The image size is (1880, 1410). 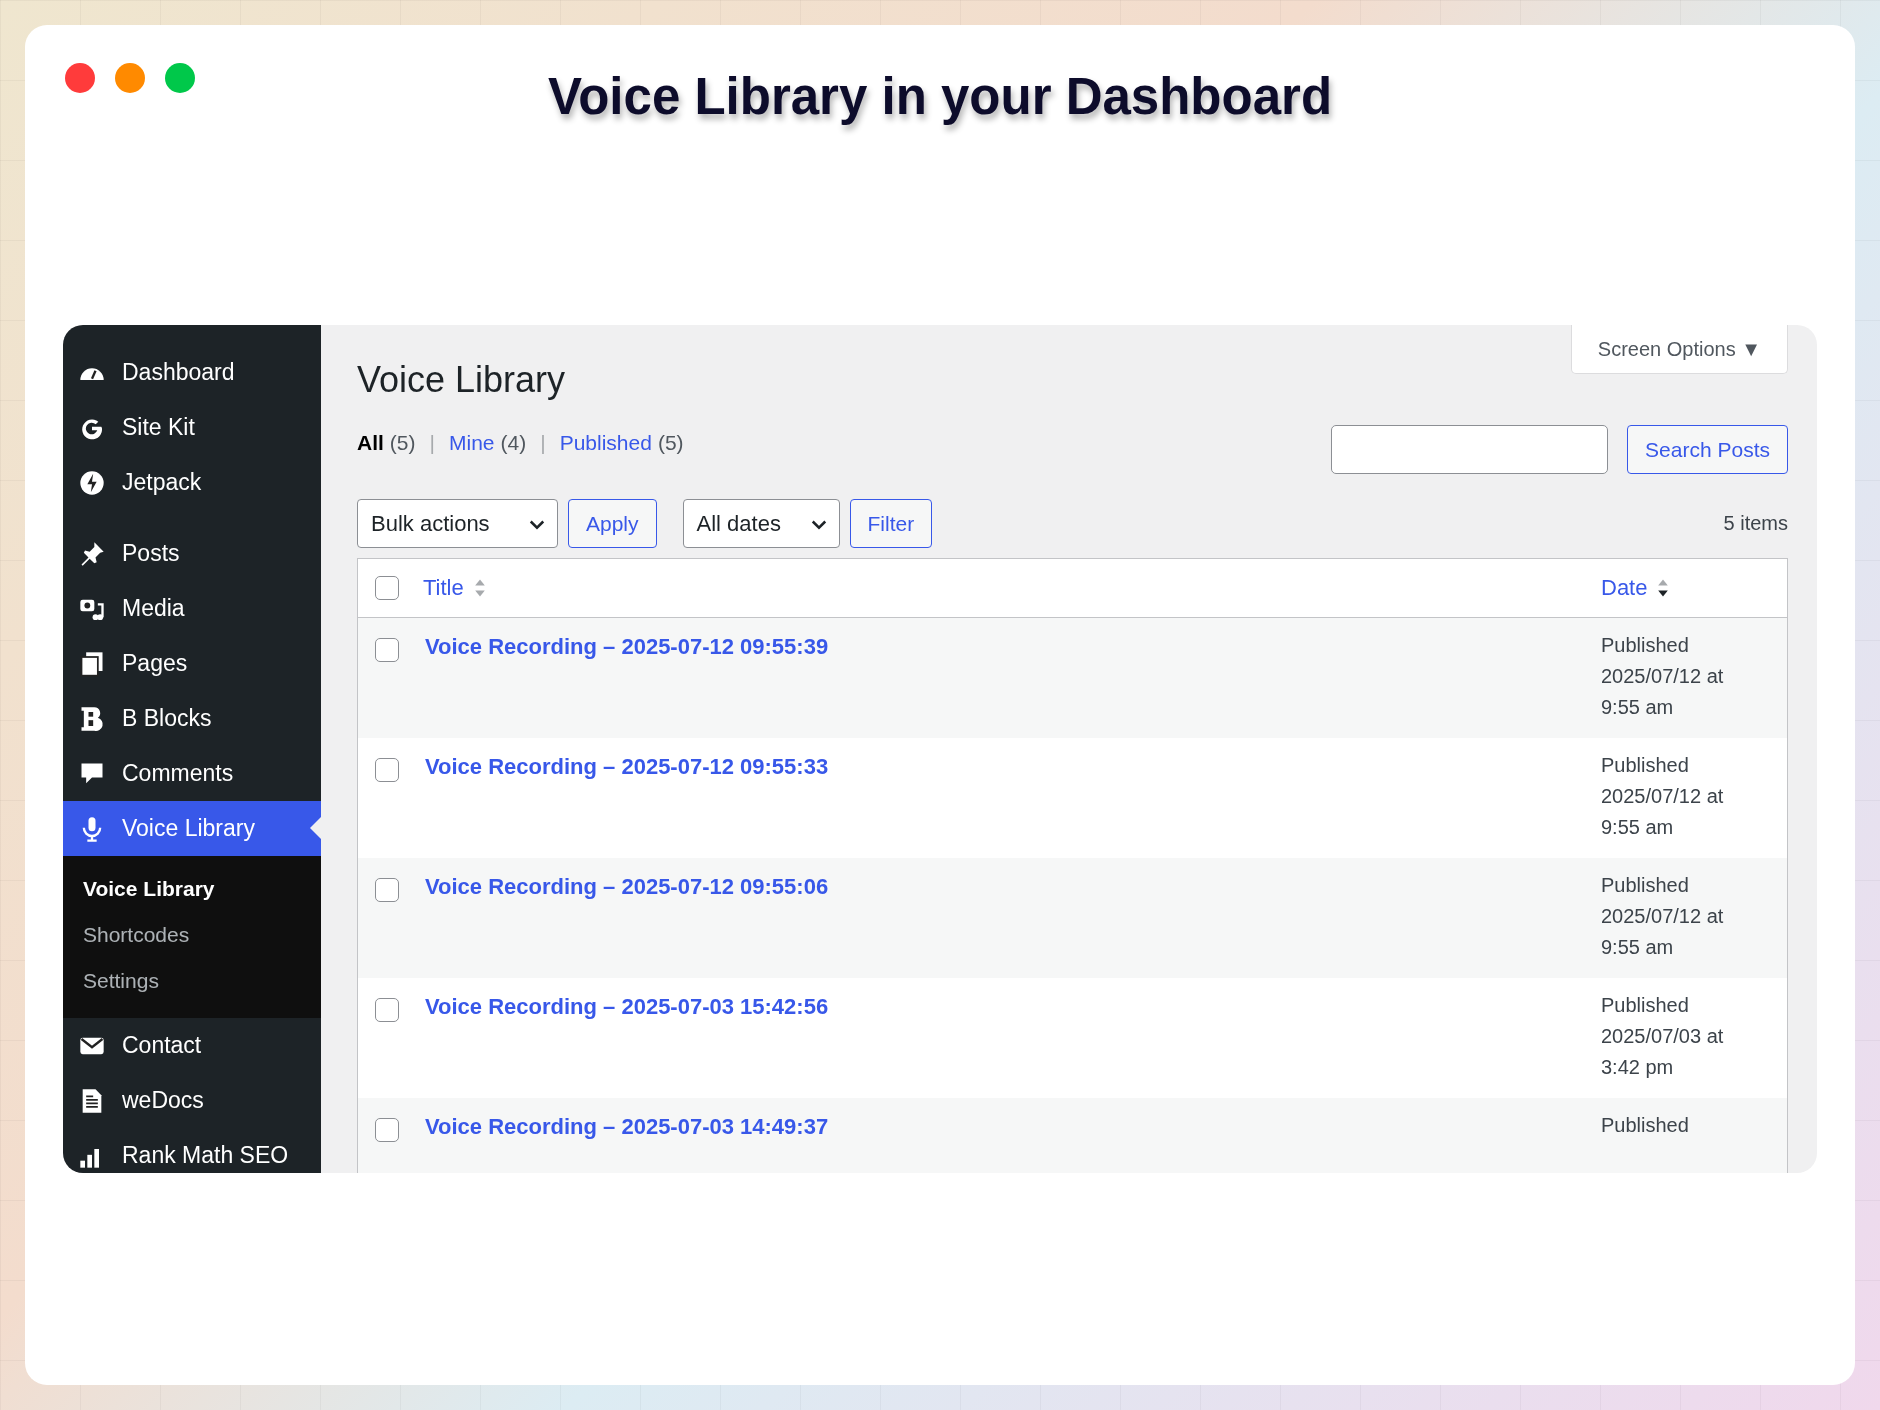 What do you see at coordinates (192, 1150) in the screenshot?
I see `sidebar-item: Rank Math SEO` at bounding box center [192, 1150].